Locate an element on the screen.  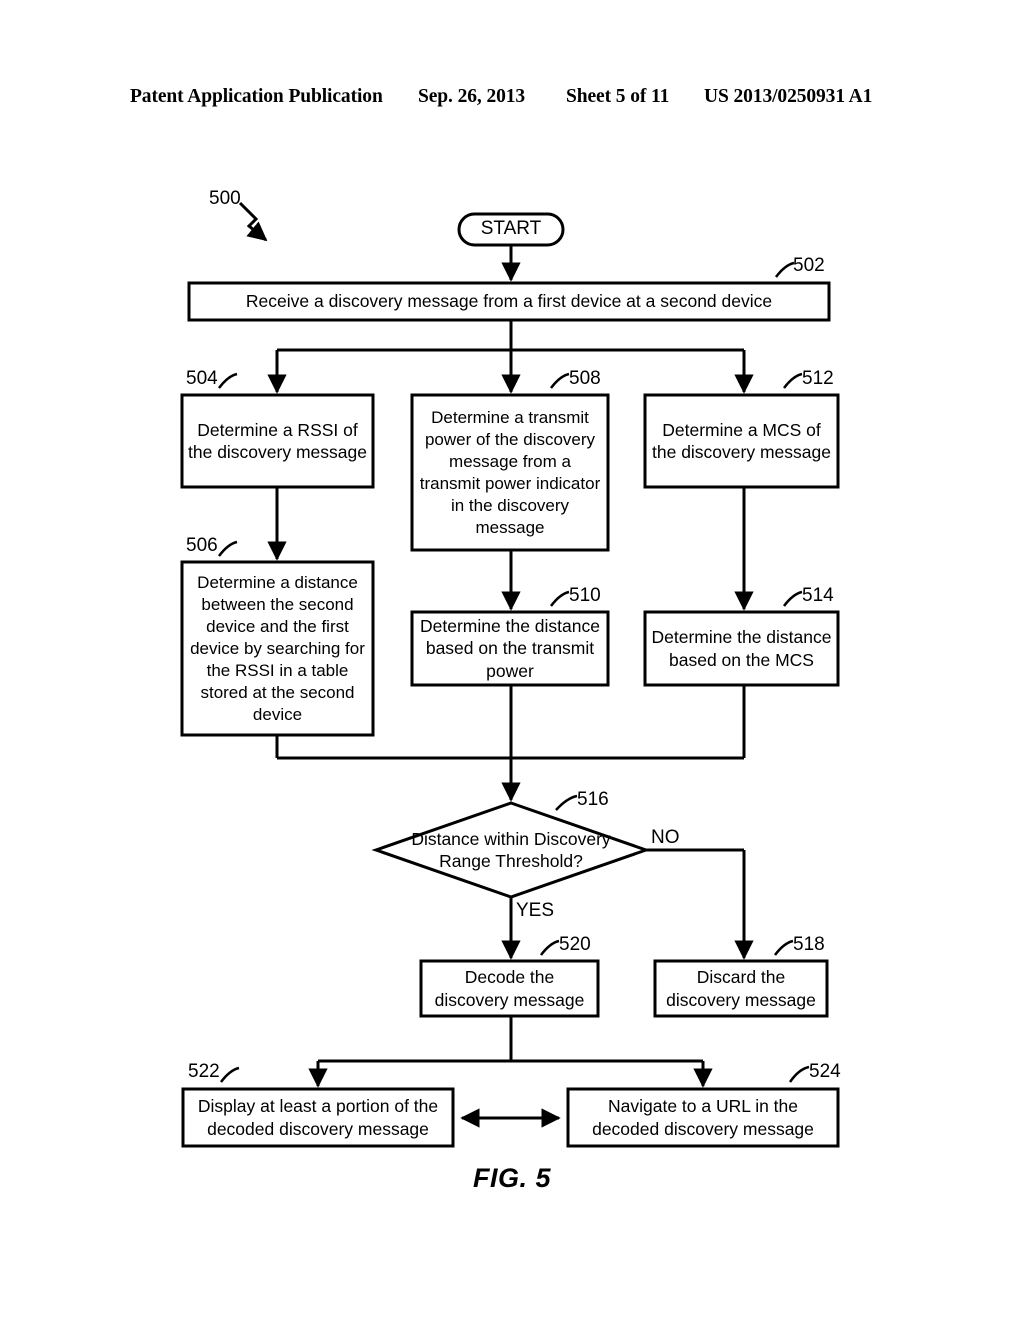
branch-label-yes: YES is located at coordinates (535, 910).